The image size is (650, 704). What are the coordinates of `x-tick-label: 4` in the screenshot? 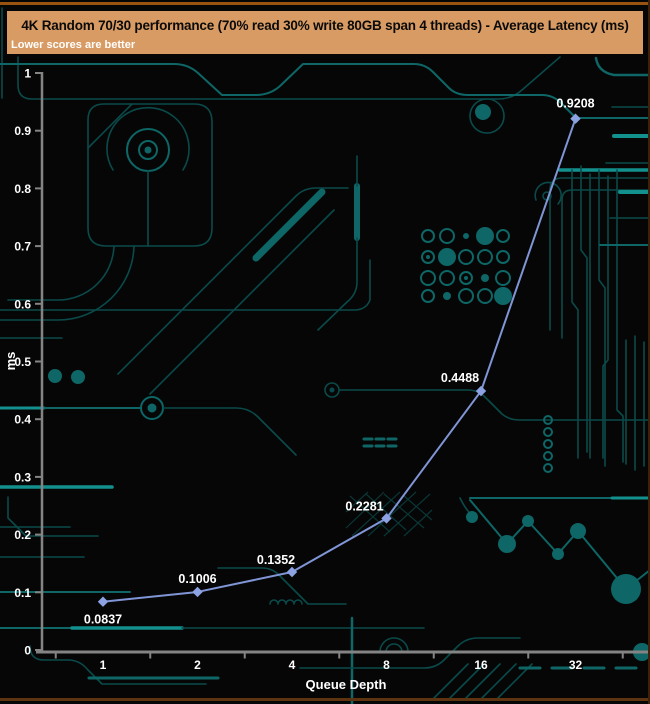 It's located at (292, 665).